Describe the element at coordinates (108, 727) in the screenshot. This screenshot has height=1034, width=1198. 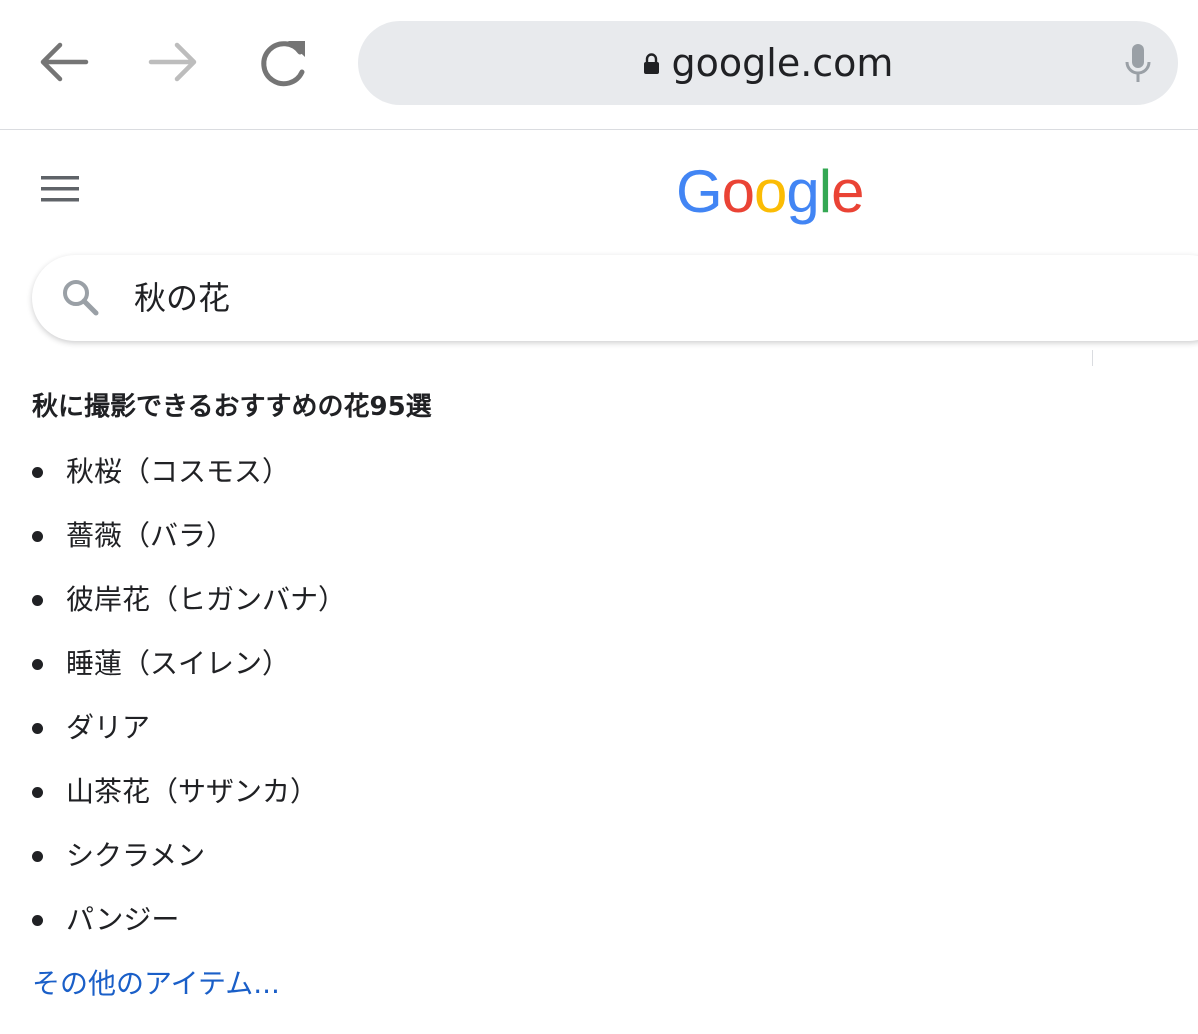
I see `list-item-text: ダリア` at that location.